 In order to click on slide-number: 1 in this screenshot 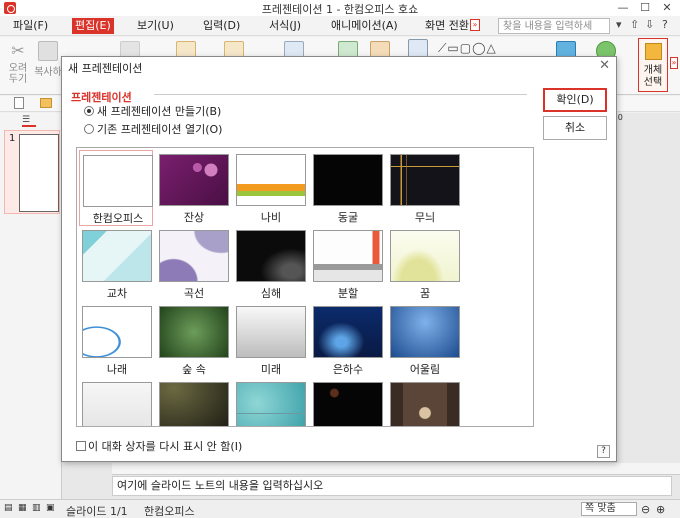, I will do `click(12, 138)`.